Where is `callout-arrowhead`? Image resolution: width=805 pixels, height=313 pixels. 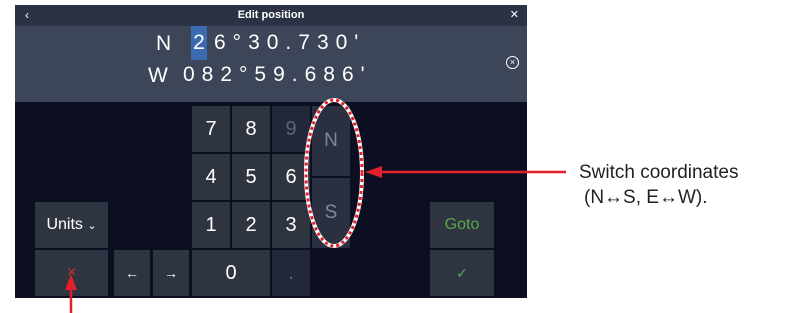
callout-arrowhead is located at coordinates (373, 172).